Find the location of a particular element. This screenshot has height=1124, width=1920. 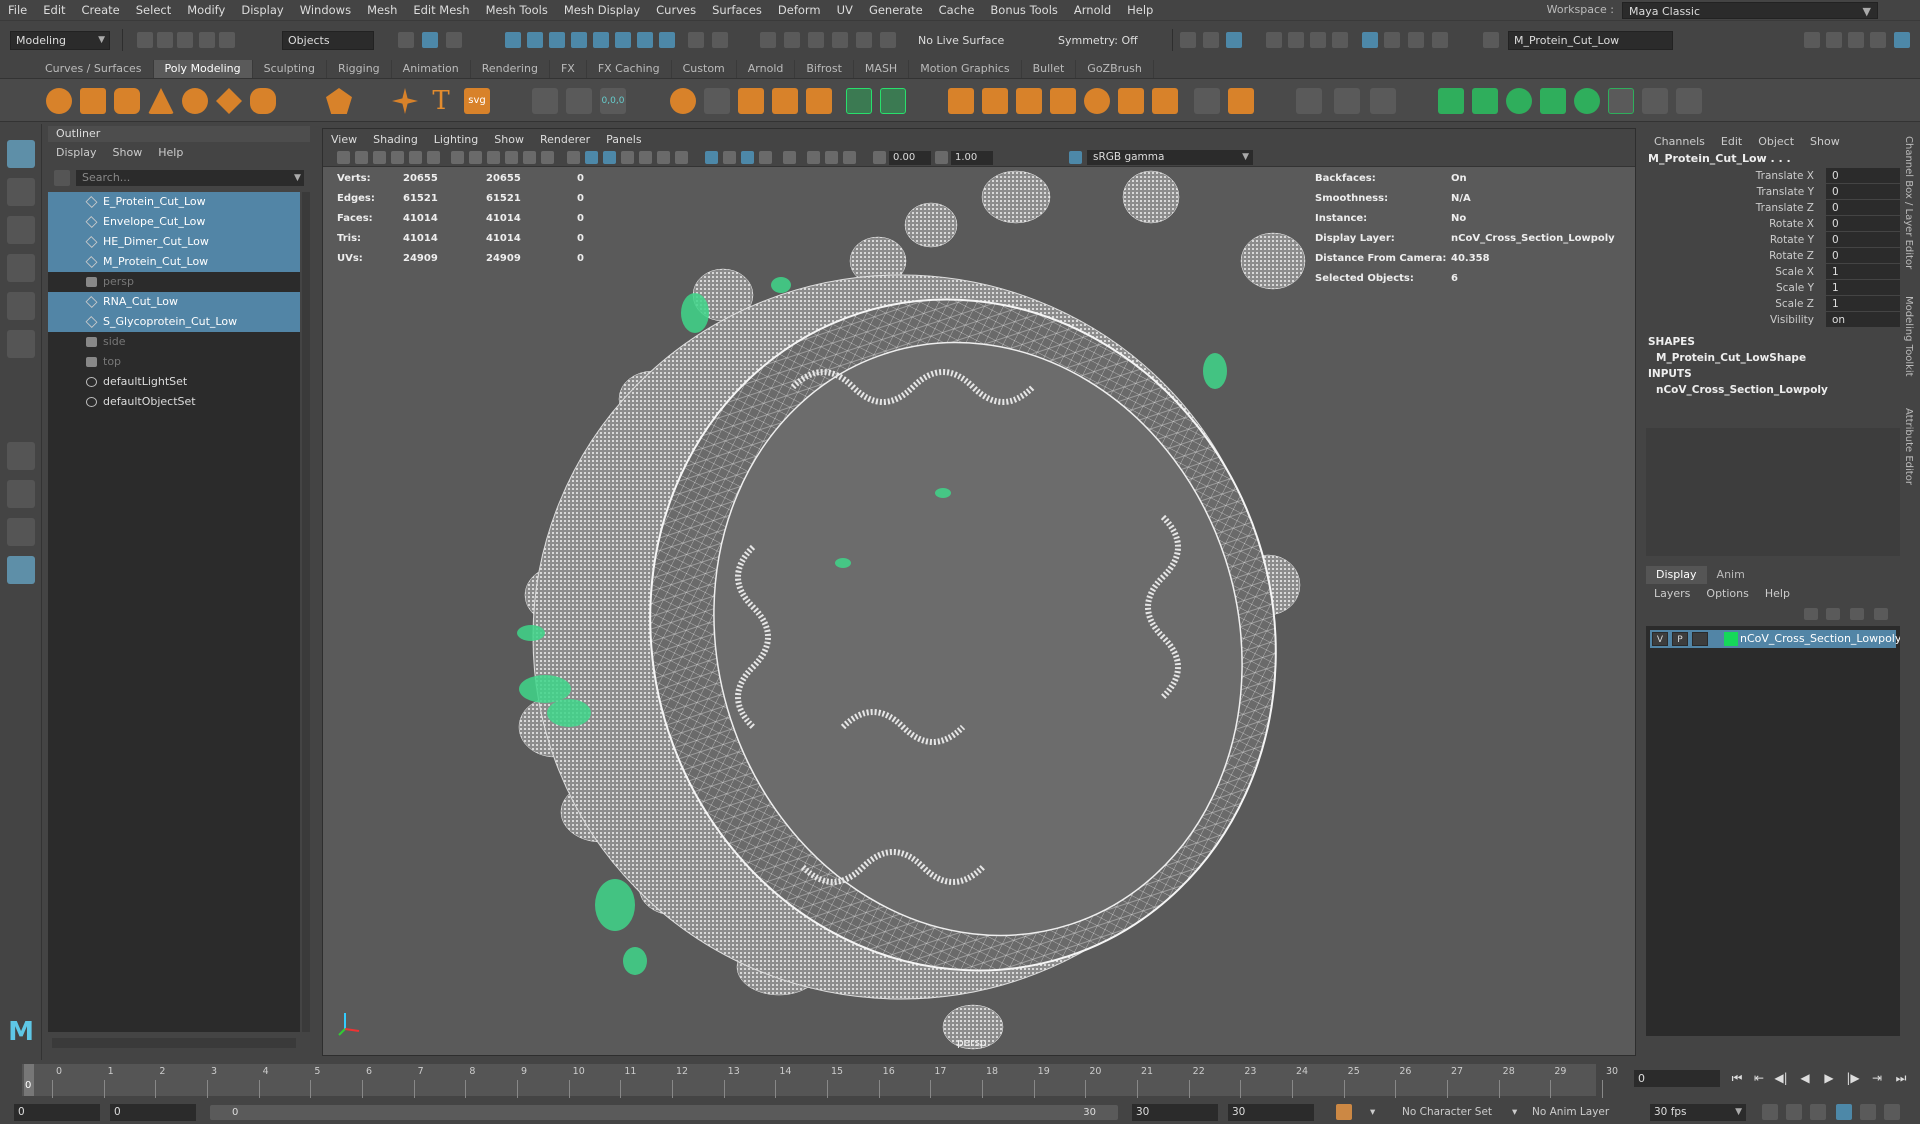

menu-file: File is located at coordinates (17, 10).